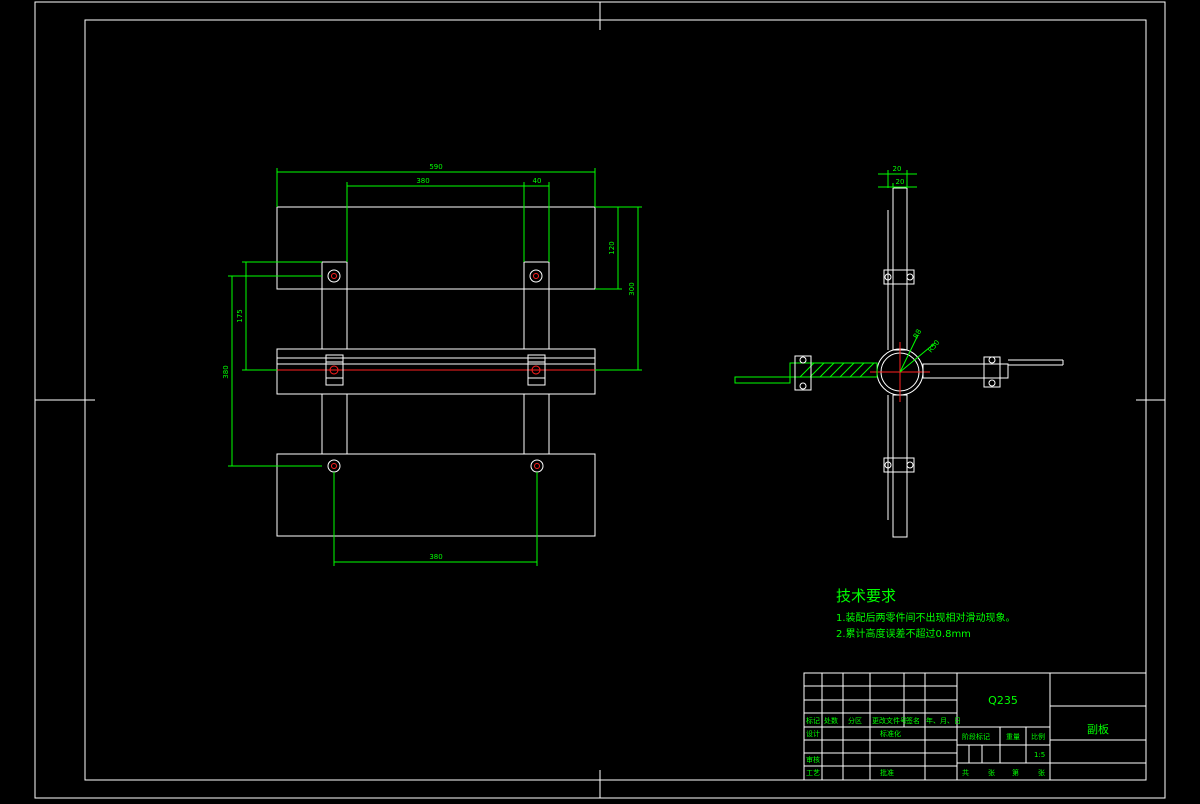 The height and width of the screenshot is (804, 1200). What do you see at coordinates (435, 557) in the screenshot?
I see `dim-bottom-spacing: 380` at bounding box center [435, 557].